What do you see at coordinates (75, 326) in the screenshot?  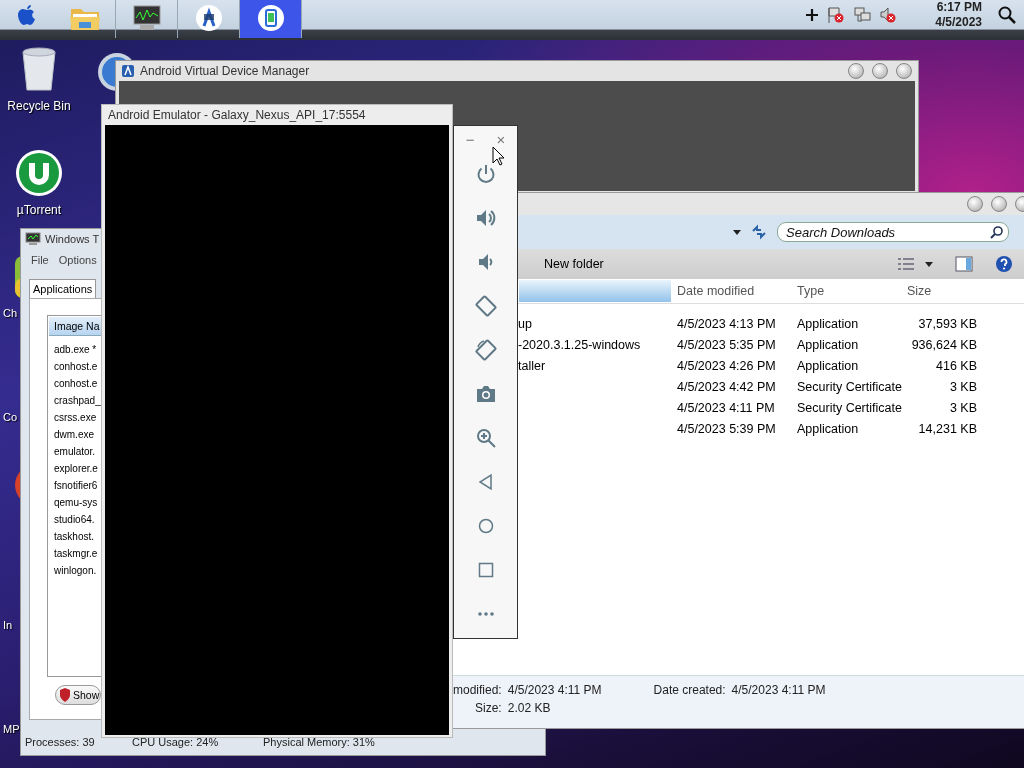 I see `column-header: Image Na` at bounding box center [75, 326].